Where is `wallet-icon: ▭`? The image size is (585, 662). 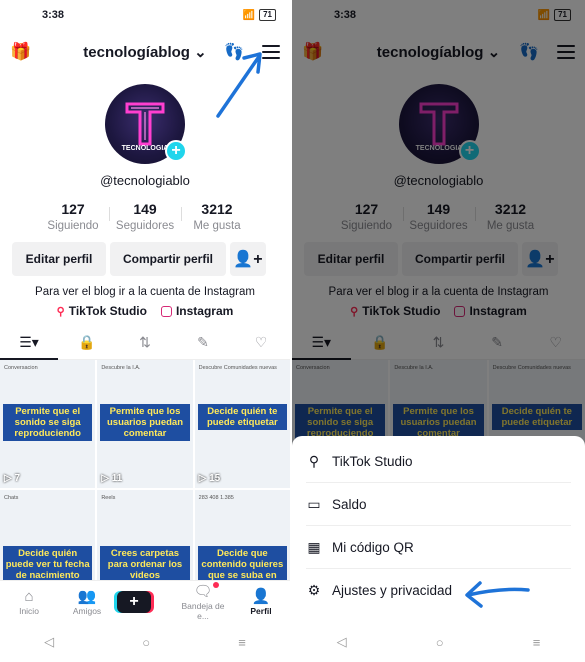 wallet-icon: ▭ is located at coordinates (314, 503).